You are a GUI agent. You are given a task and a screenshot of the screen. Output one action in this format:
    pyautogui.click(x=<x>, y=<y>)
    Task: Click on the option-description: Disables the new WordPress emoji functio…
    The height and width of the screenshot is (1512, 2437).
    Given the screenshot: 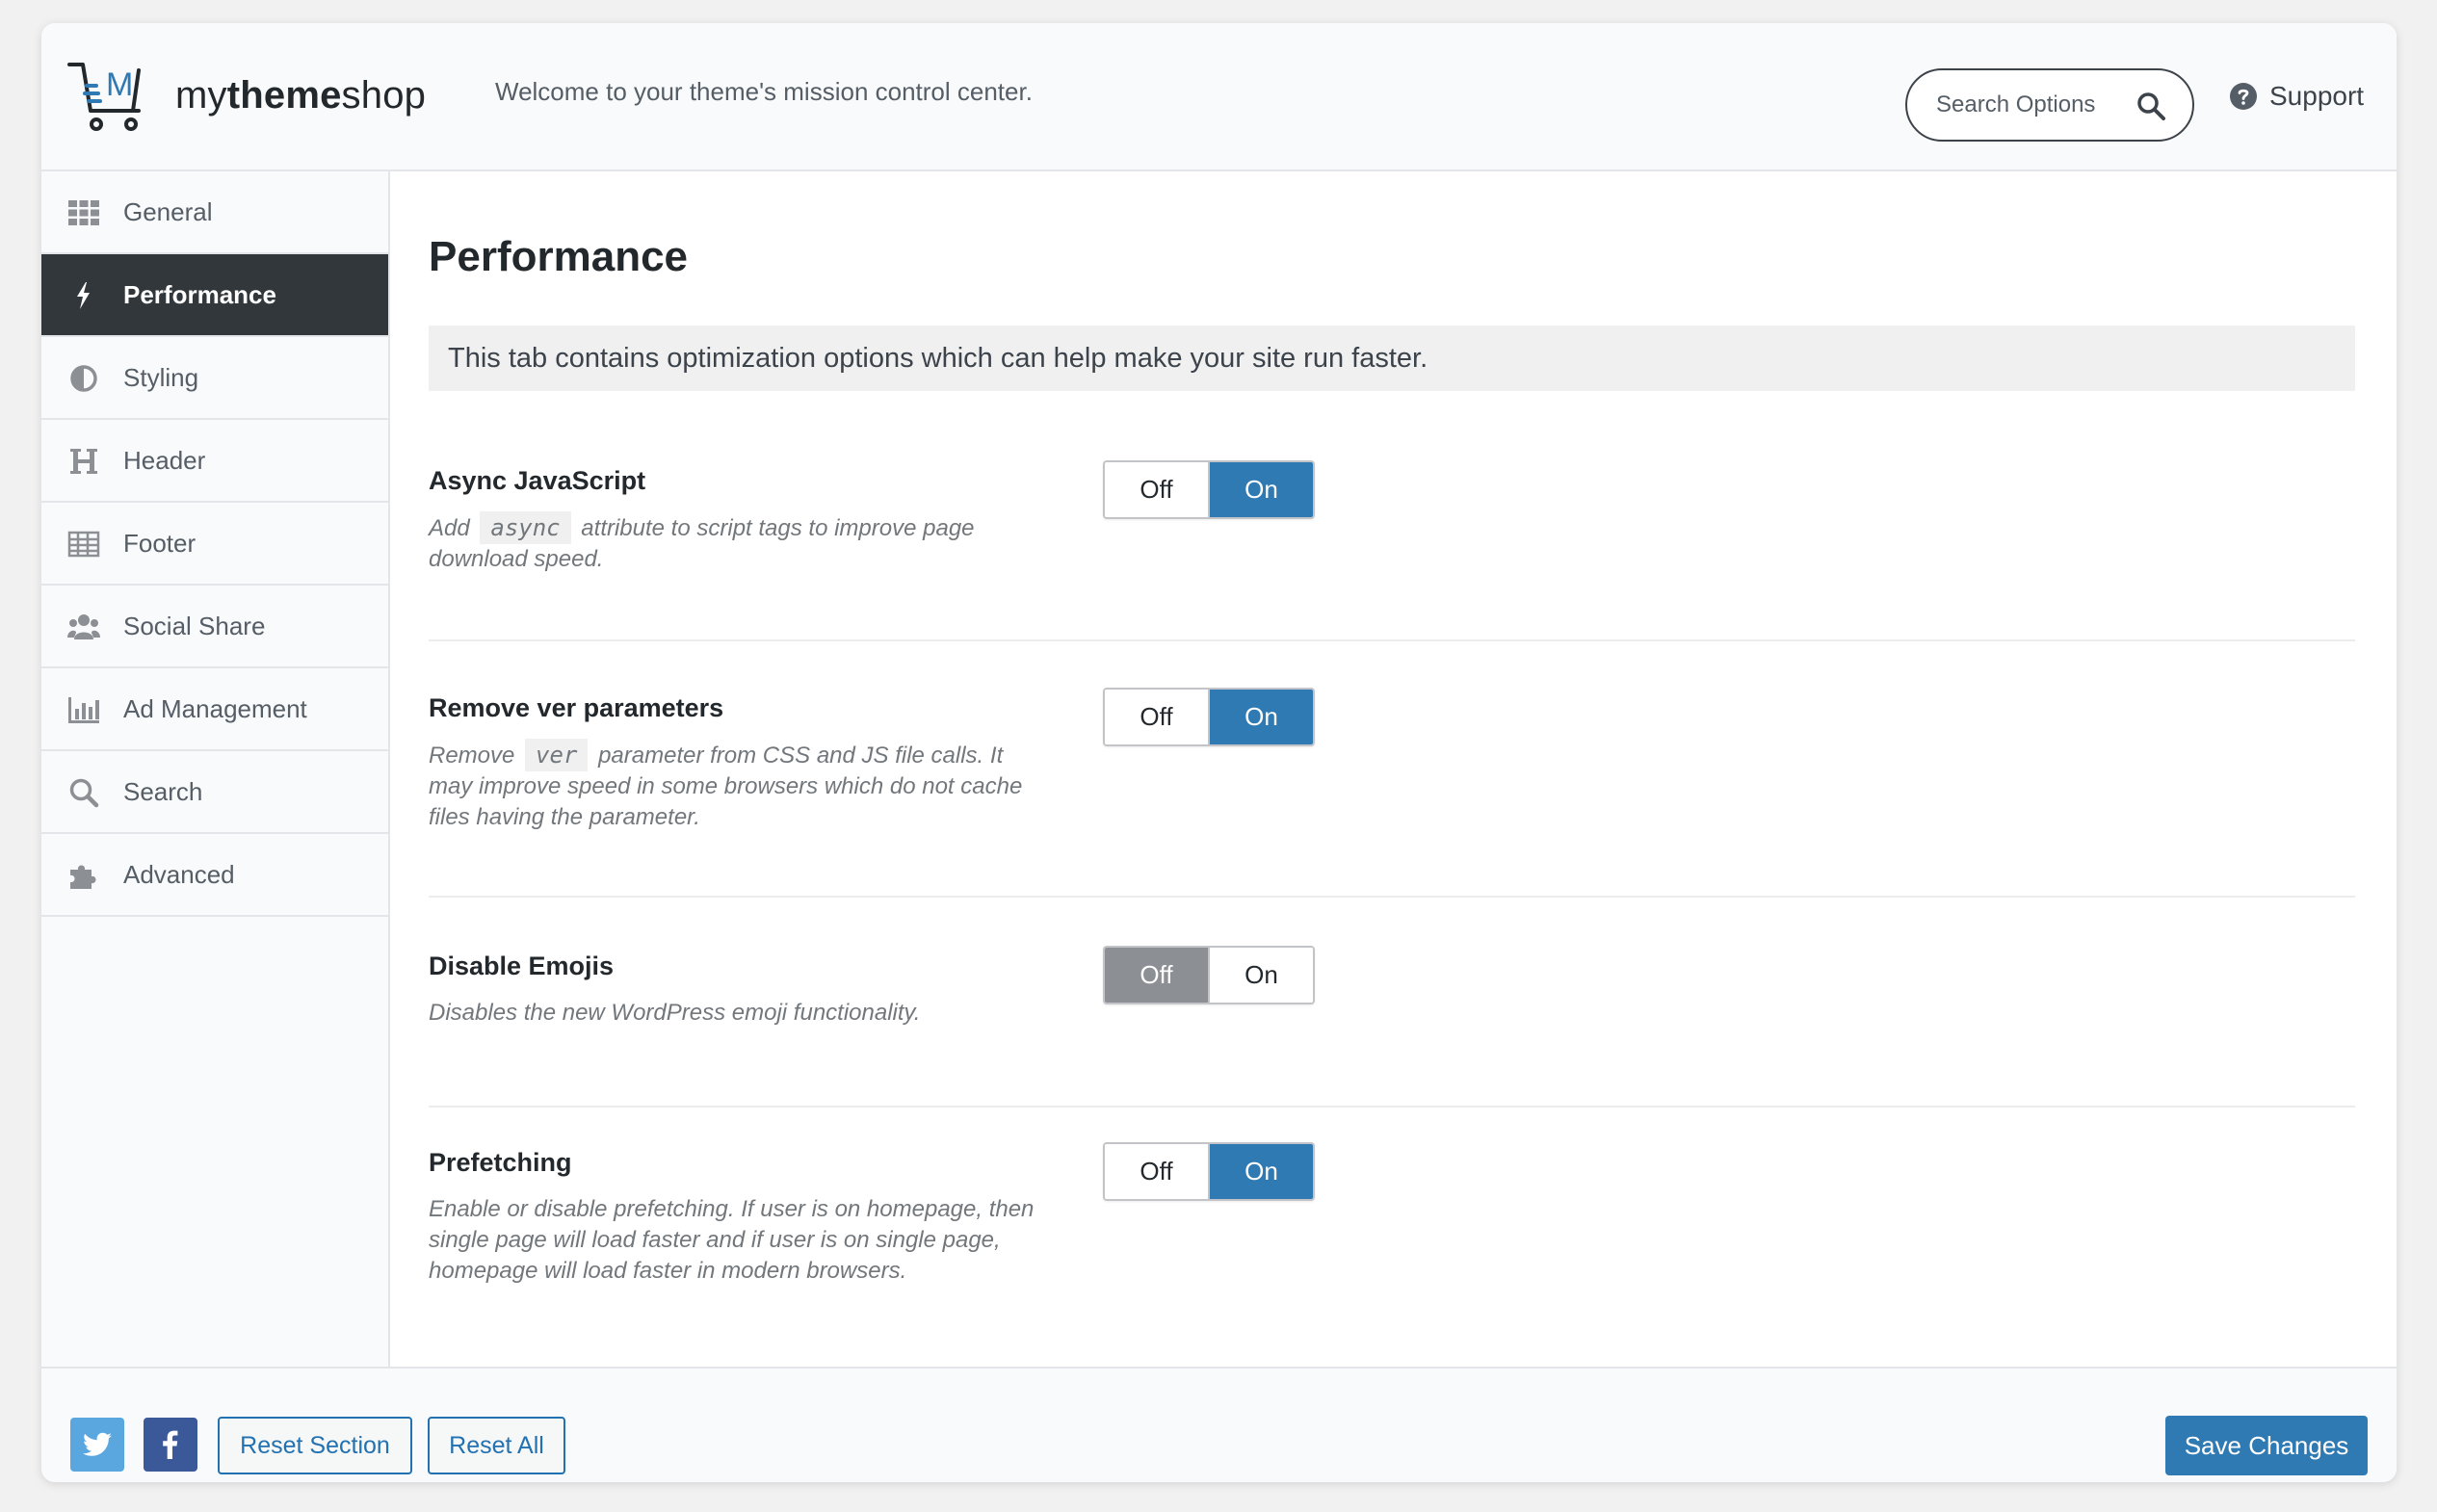 What is the action you would take?
    pyautogui.click(x=675, y=1013)
    